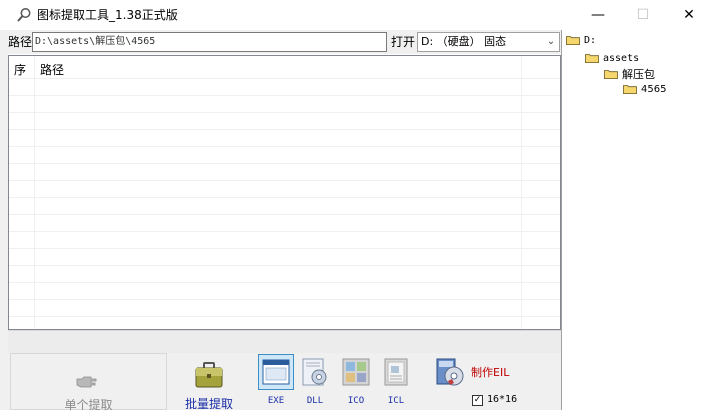 This screenshot has width=721, height=418. What do you see at coordinates (621, 58) in the screenshot?
I see `tree-label: assets` at bounding box center [621, 58].